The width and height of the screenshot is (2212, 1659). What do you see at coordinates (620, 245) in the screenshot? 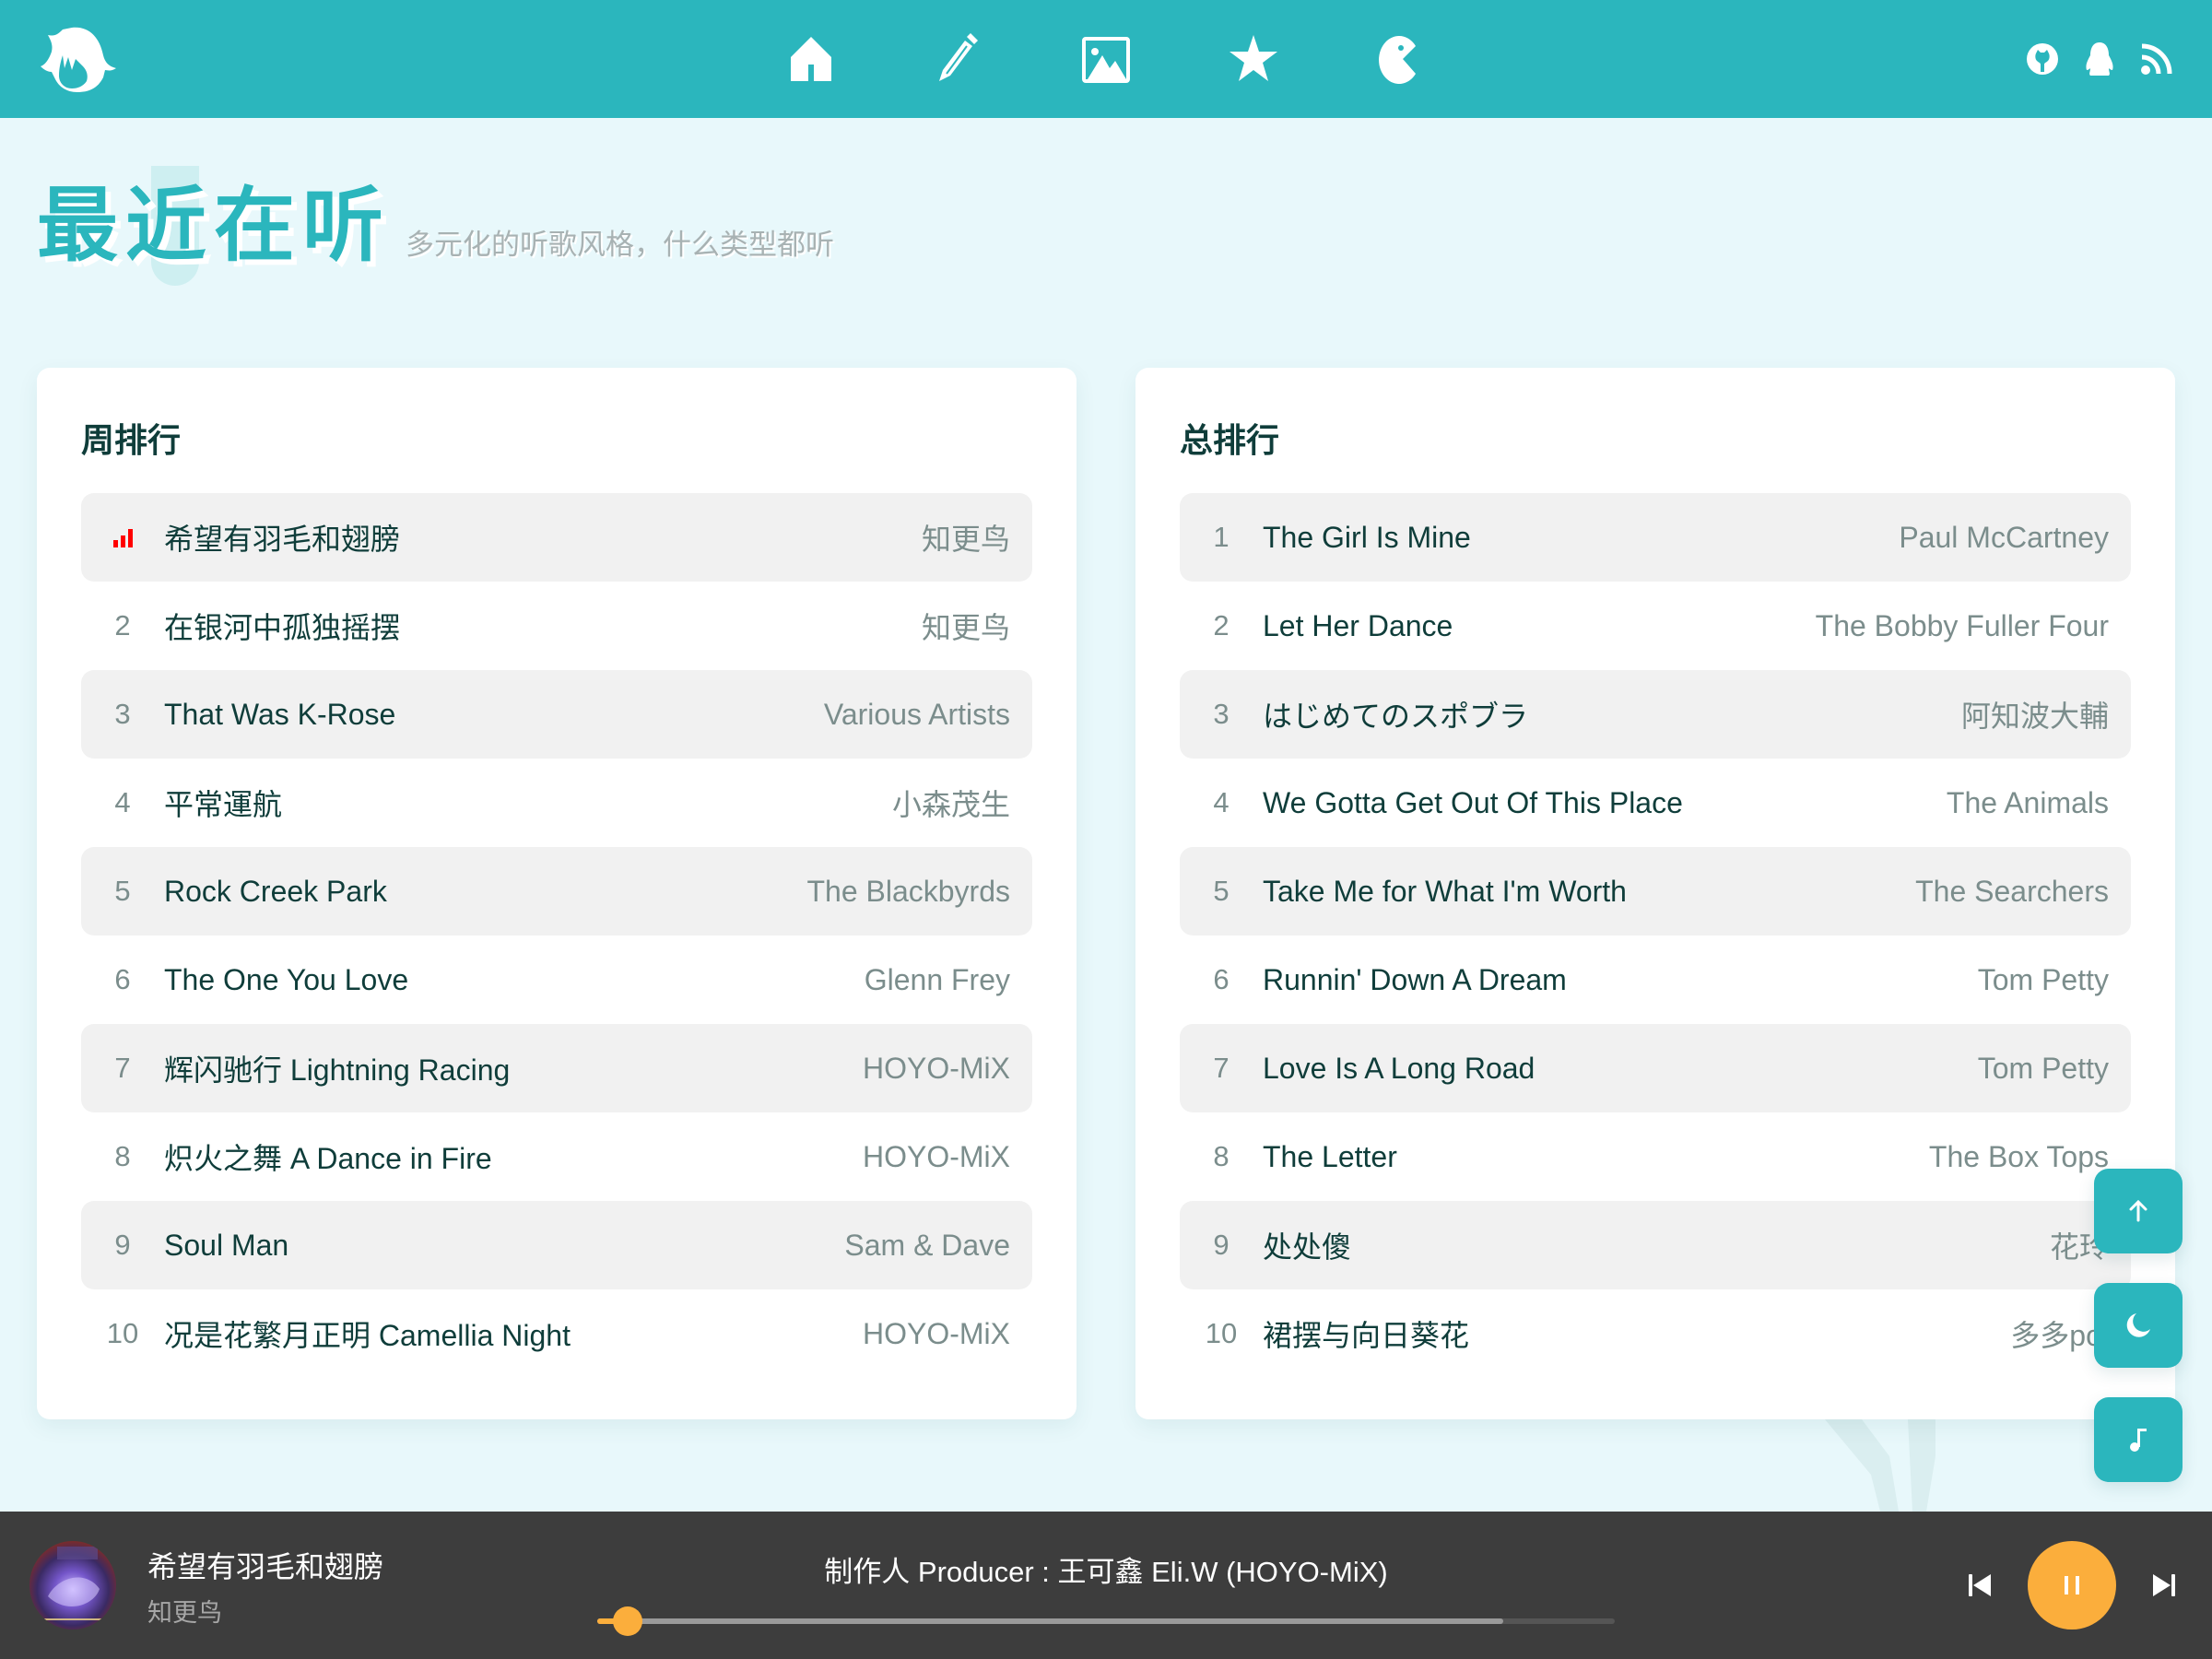
I see `page-subtitle: 多元化的听歌风格，什么类型都听` at bounding box center [620, 245].